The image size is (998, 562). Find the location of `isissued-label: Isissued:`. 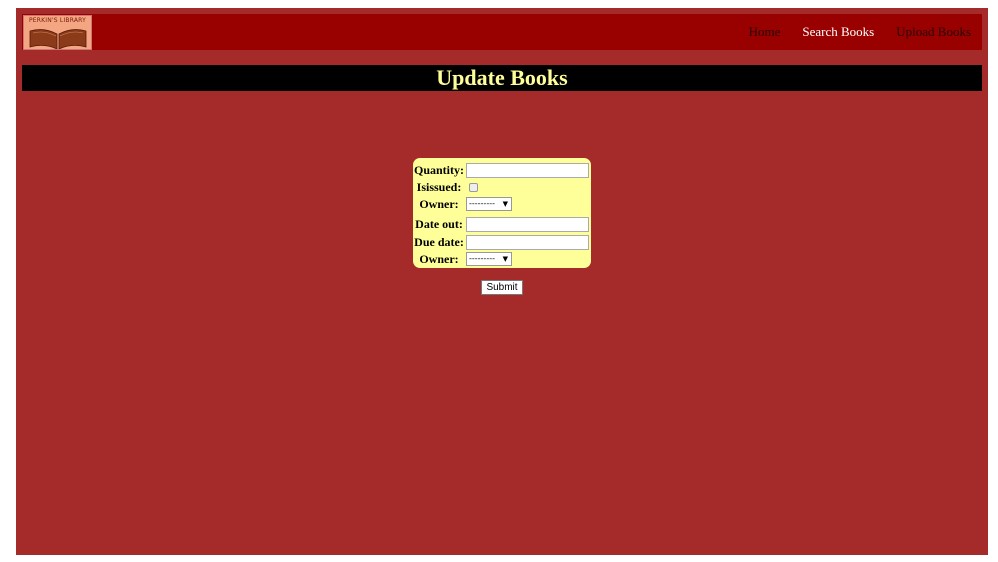

isissued-label: Isissued: is located at coordinates (439, 187).